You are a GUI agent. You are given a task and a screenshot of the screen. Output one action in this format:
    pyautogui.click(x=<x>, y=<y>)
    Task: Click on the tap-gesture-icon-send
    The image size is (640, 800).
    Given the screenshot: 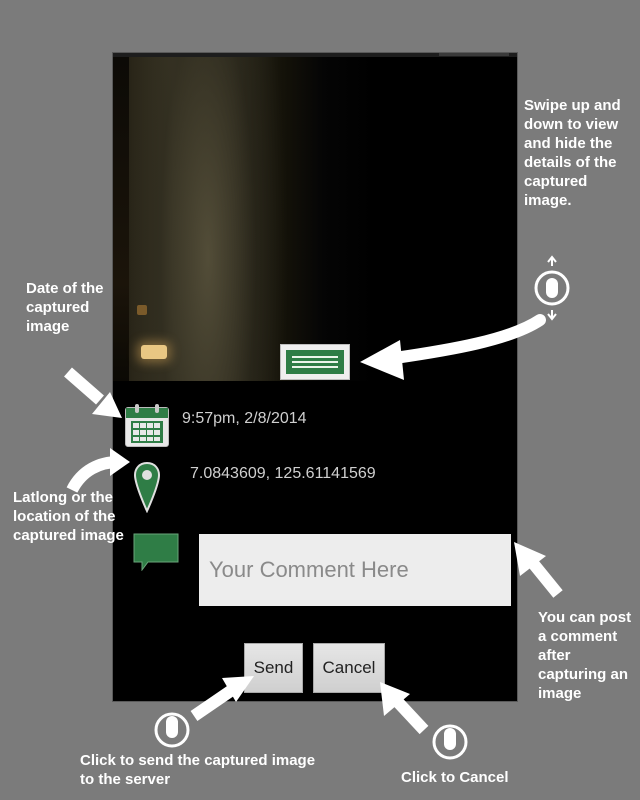 What is the action you would take?
    pyautogui.click(x=172, y=730)
    